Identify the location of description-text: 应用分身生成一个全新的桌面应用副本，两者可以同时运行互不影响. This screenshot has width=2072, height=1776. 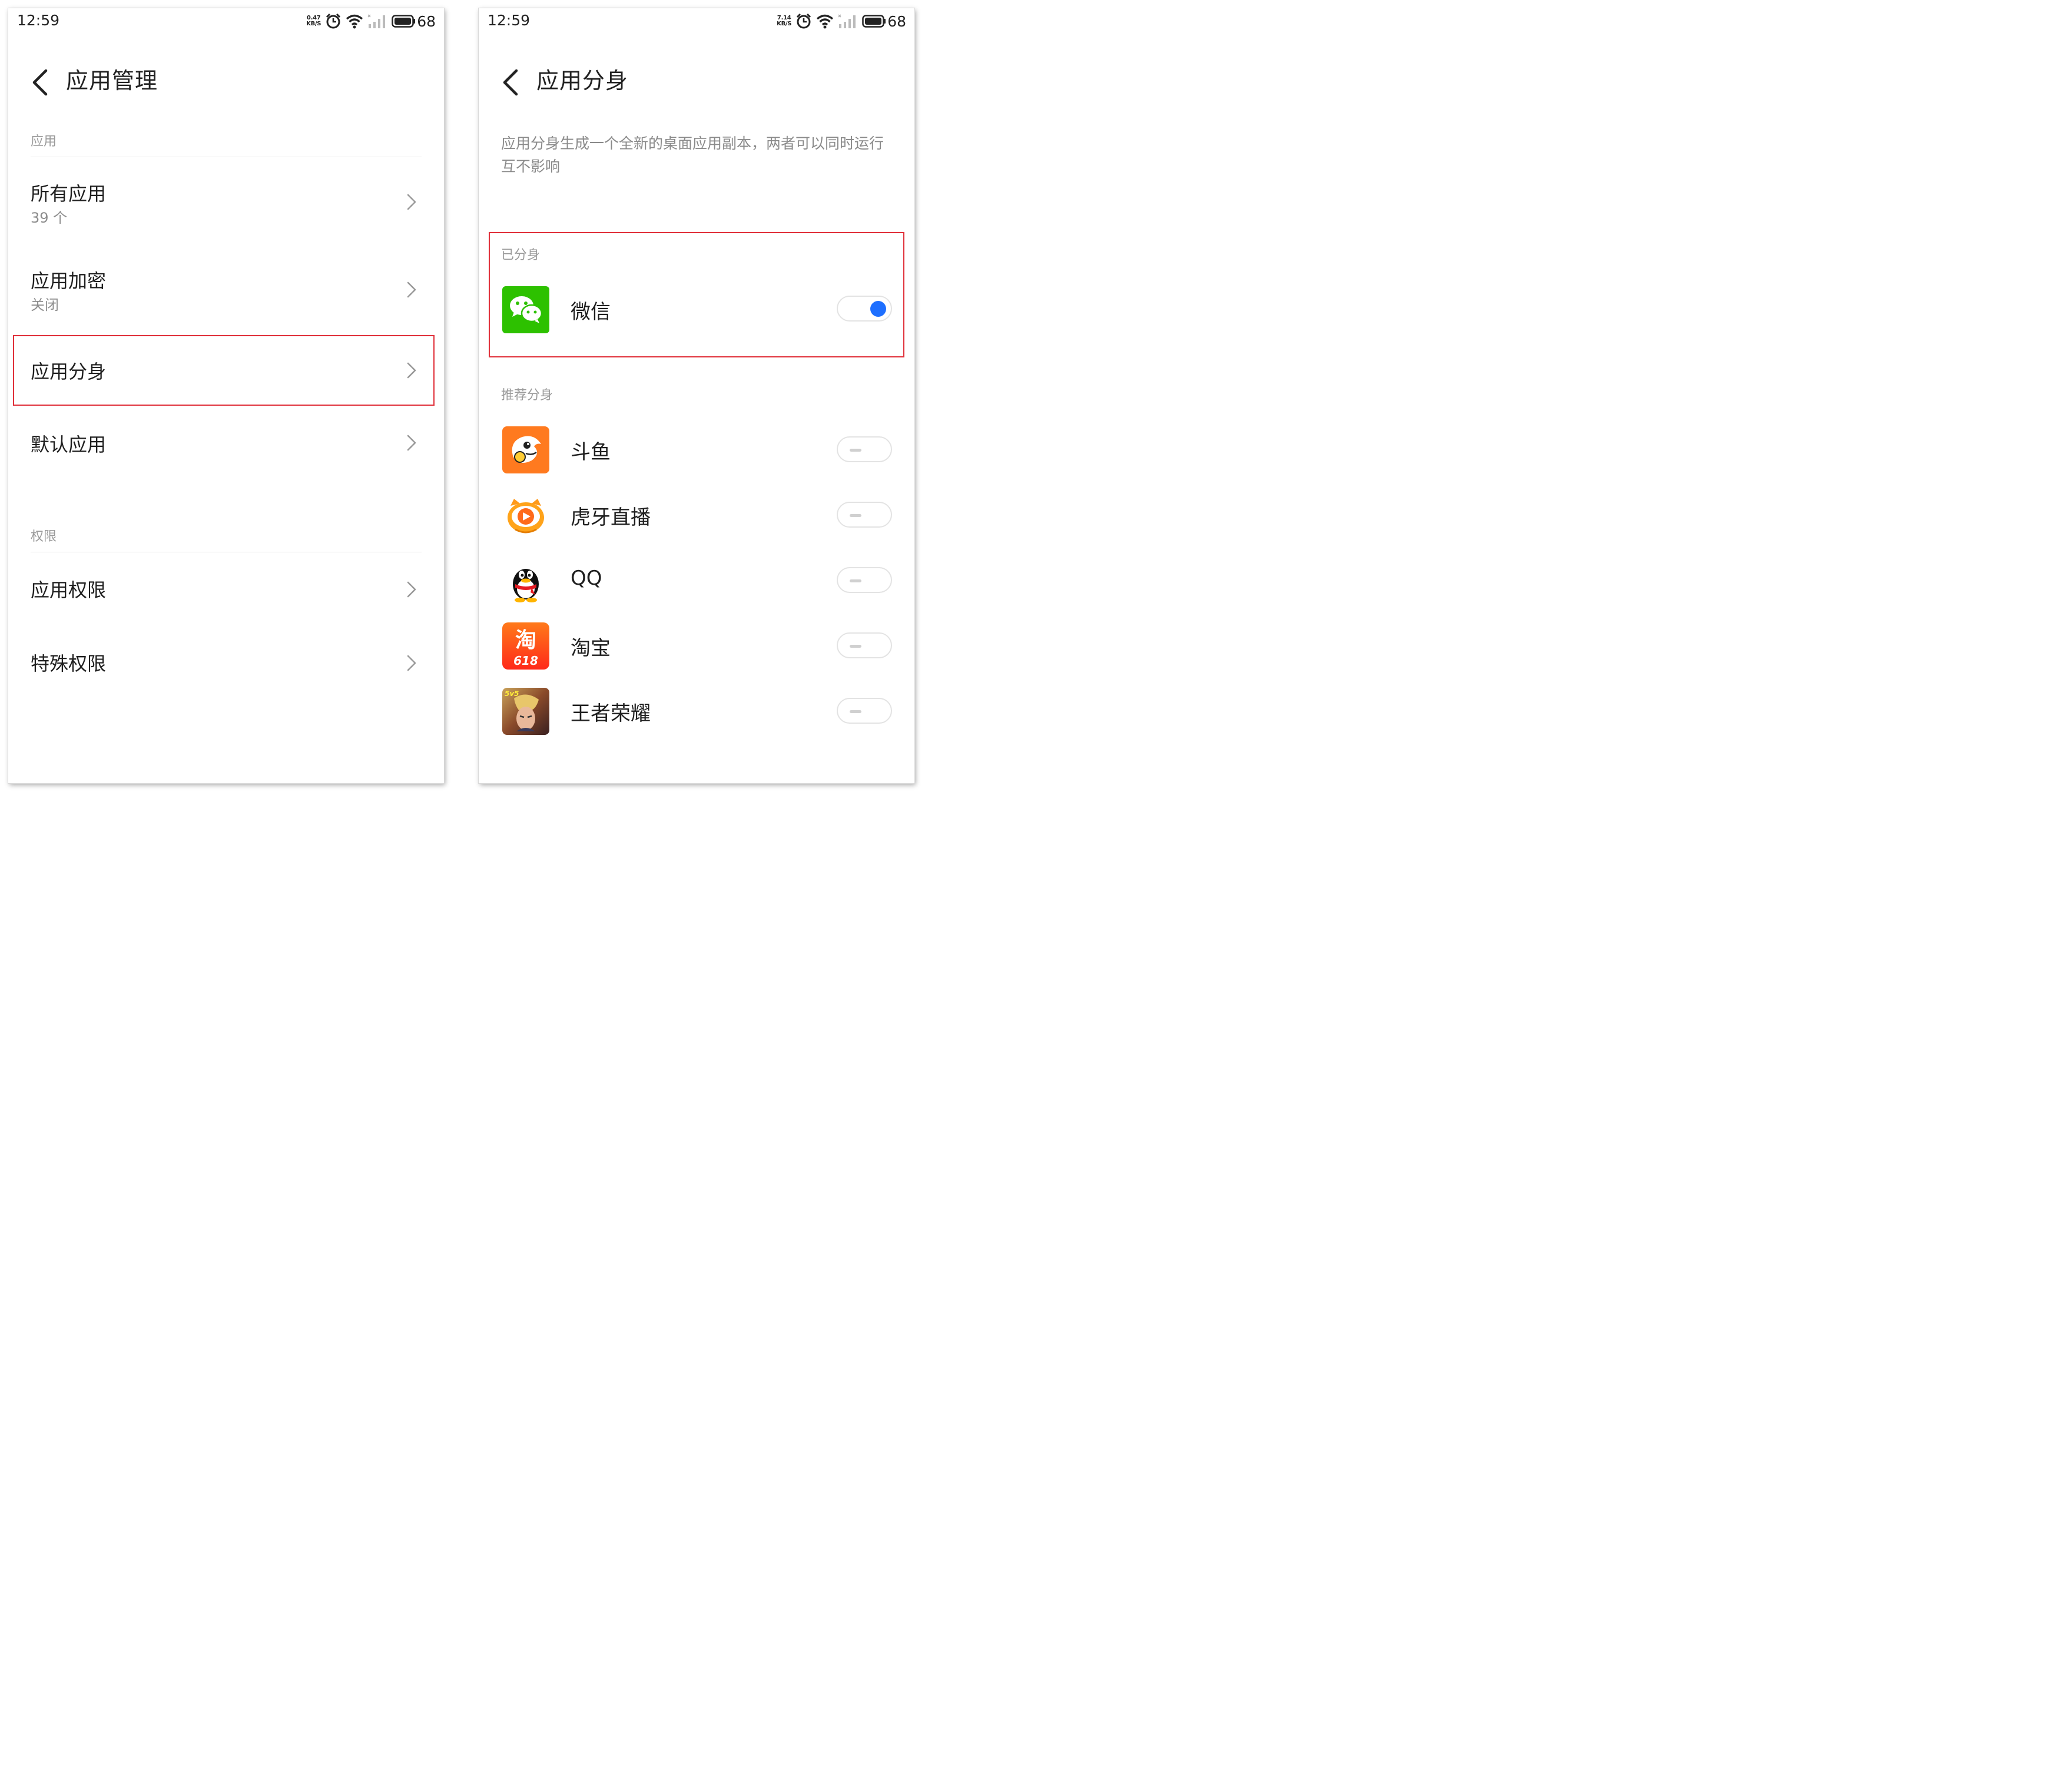
(693, 155).